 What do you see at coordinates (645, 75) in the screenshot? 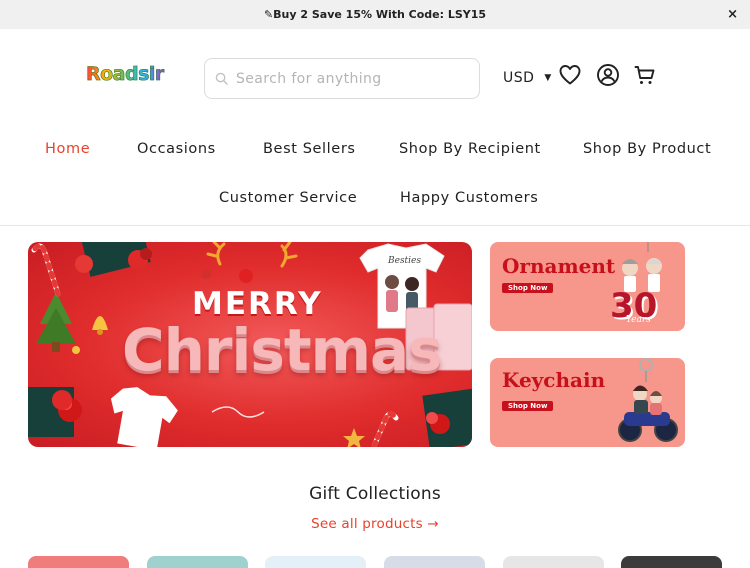
I see `cart-icon` at bounding box center [645, 75].